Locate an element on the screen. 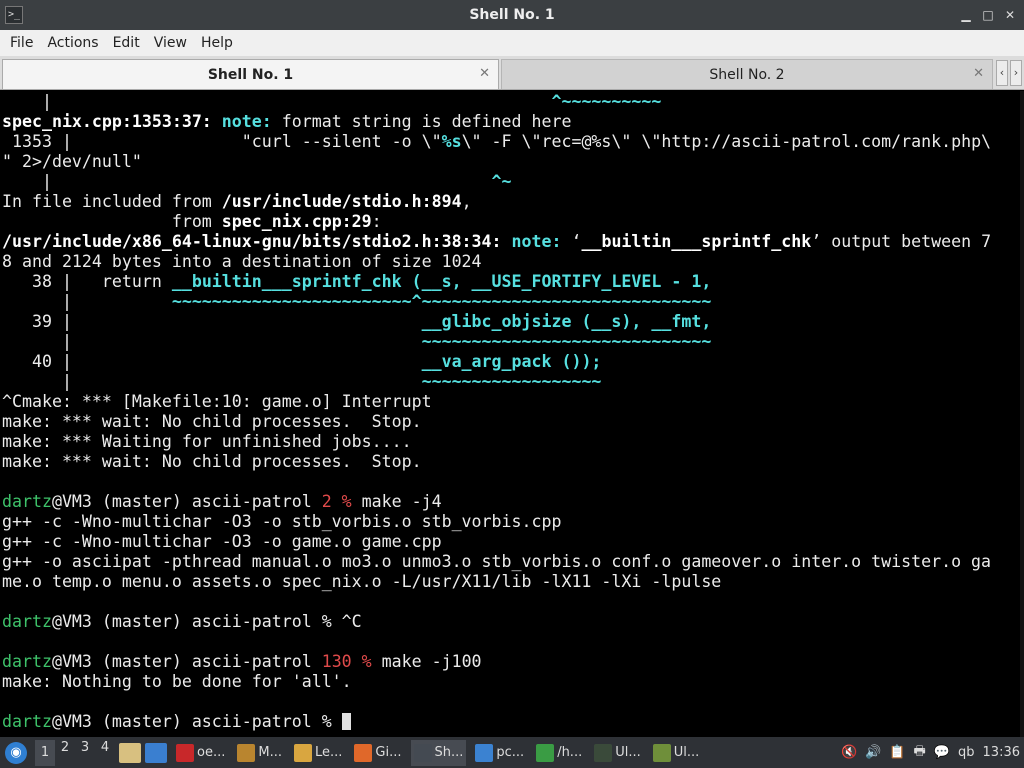  clock: 13:36 is located at coordinates (1001, 752).